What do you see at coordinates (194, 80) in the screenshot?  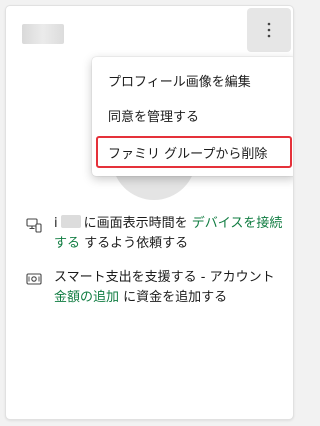 I see `menu-item-edit-profile-picture: プロフィール画像を編集` at bounding box center [194, 80].